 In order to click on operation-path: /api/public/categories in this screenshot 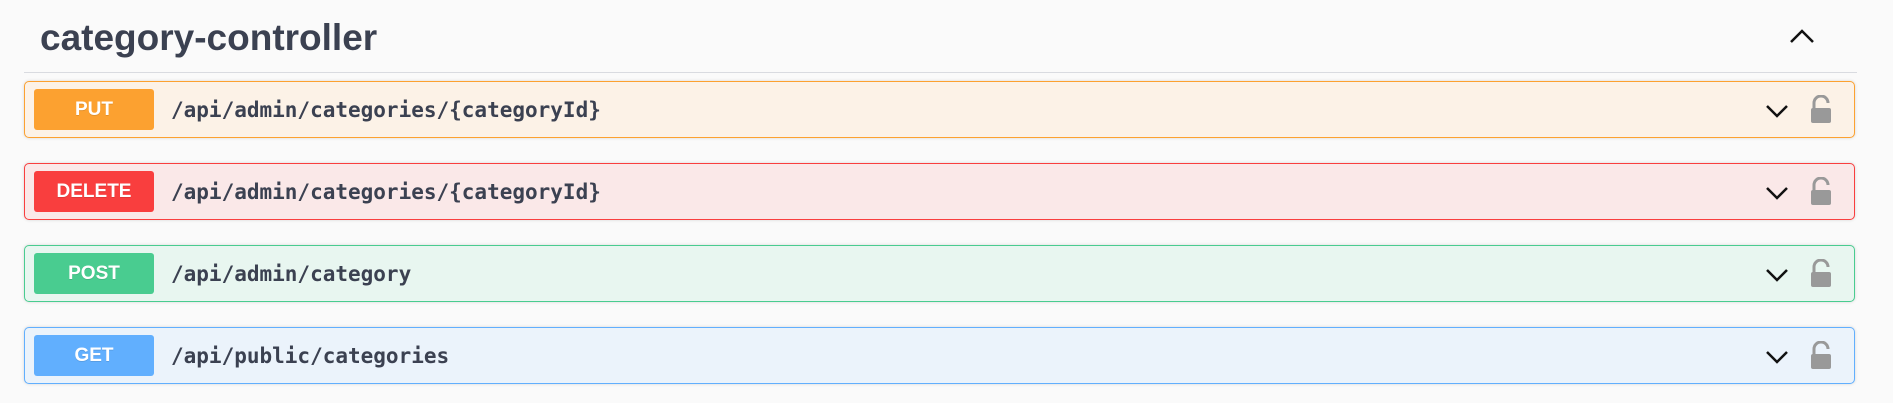, I will do `click(310, 355)`.